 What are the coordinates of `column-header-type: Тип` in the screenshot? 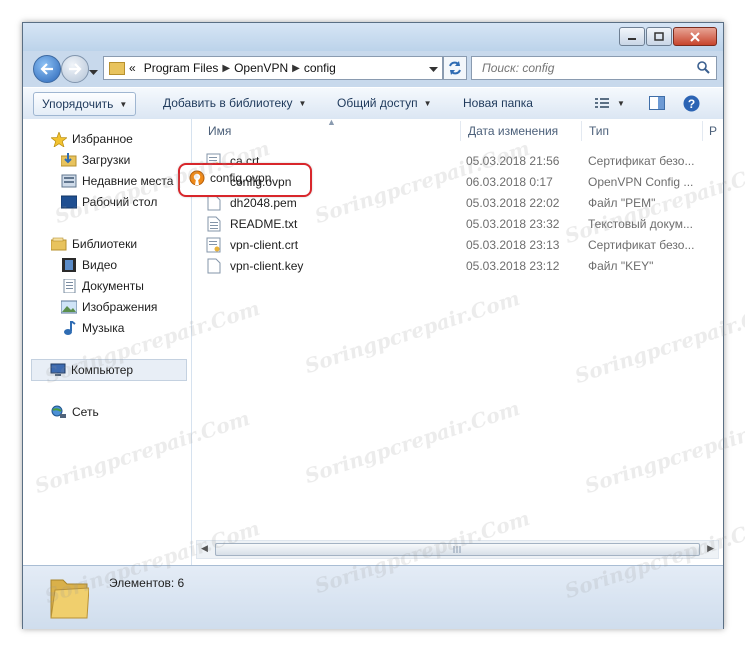 It's located at (599, 131).